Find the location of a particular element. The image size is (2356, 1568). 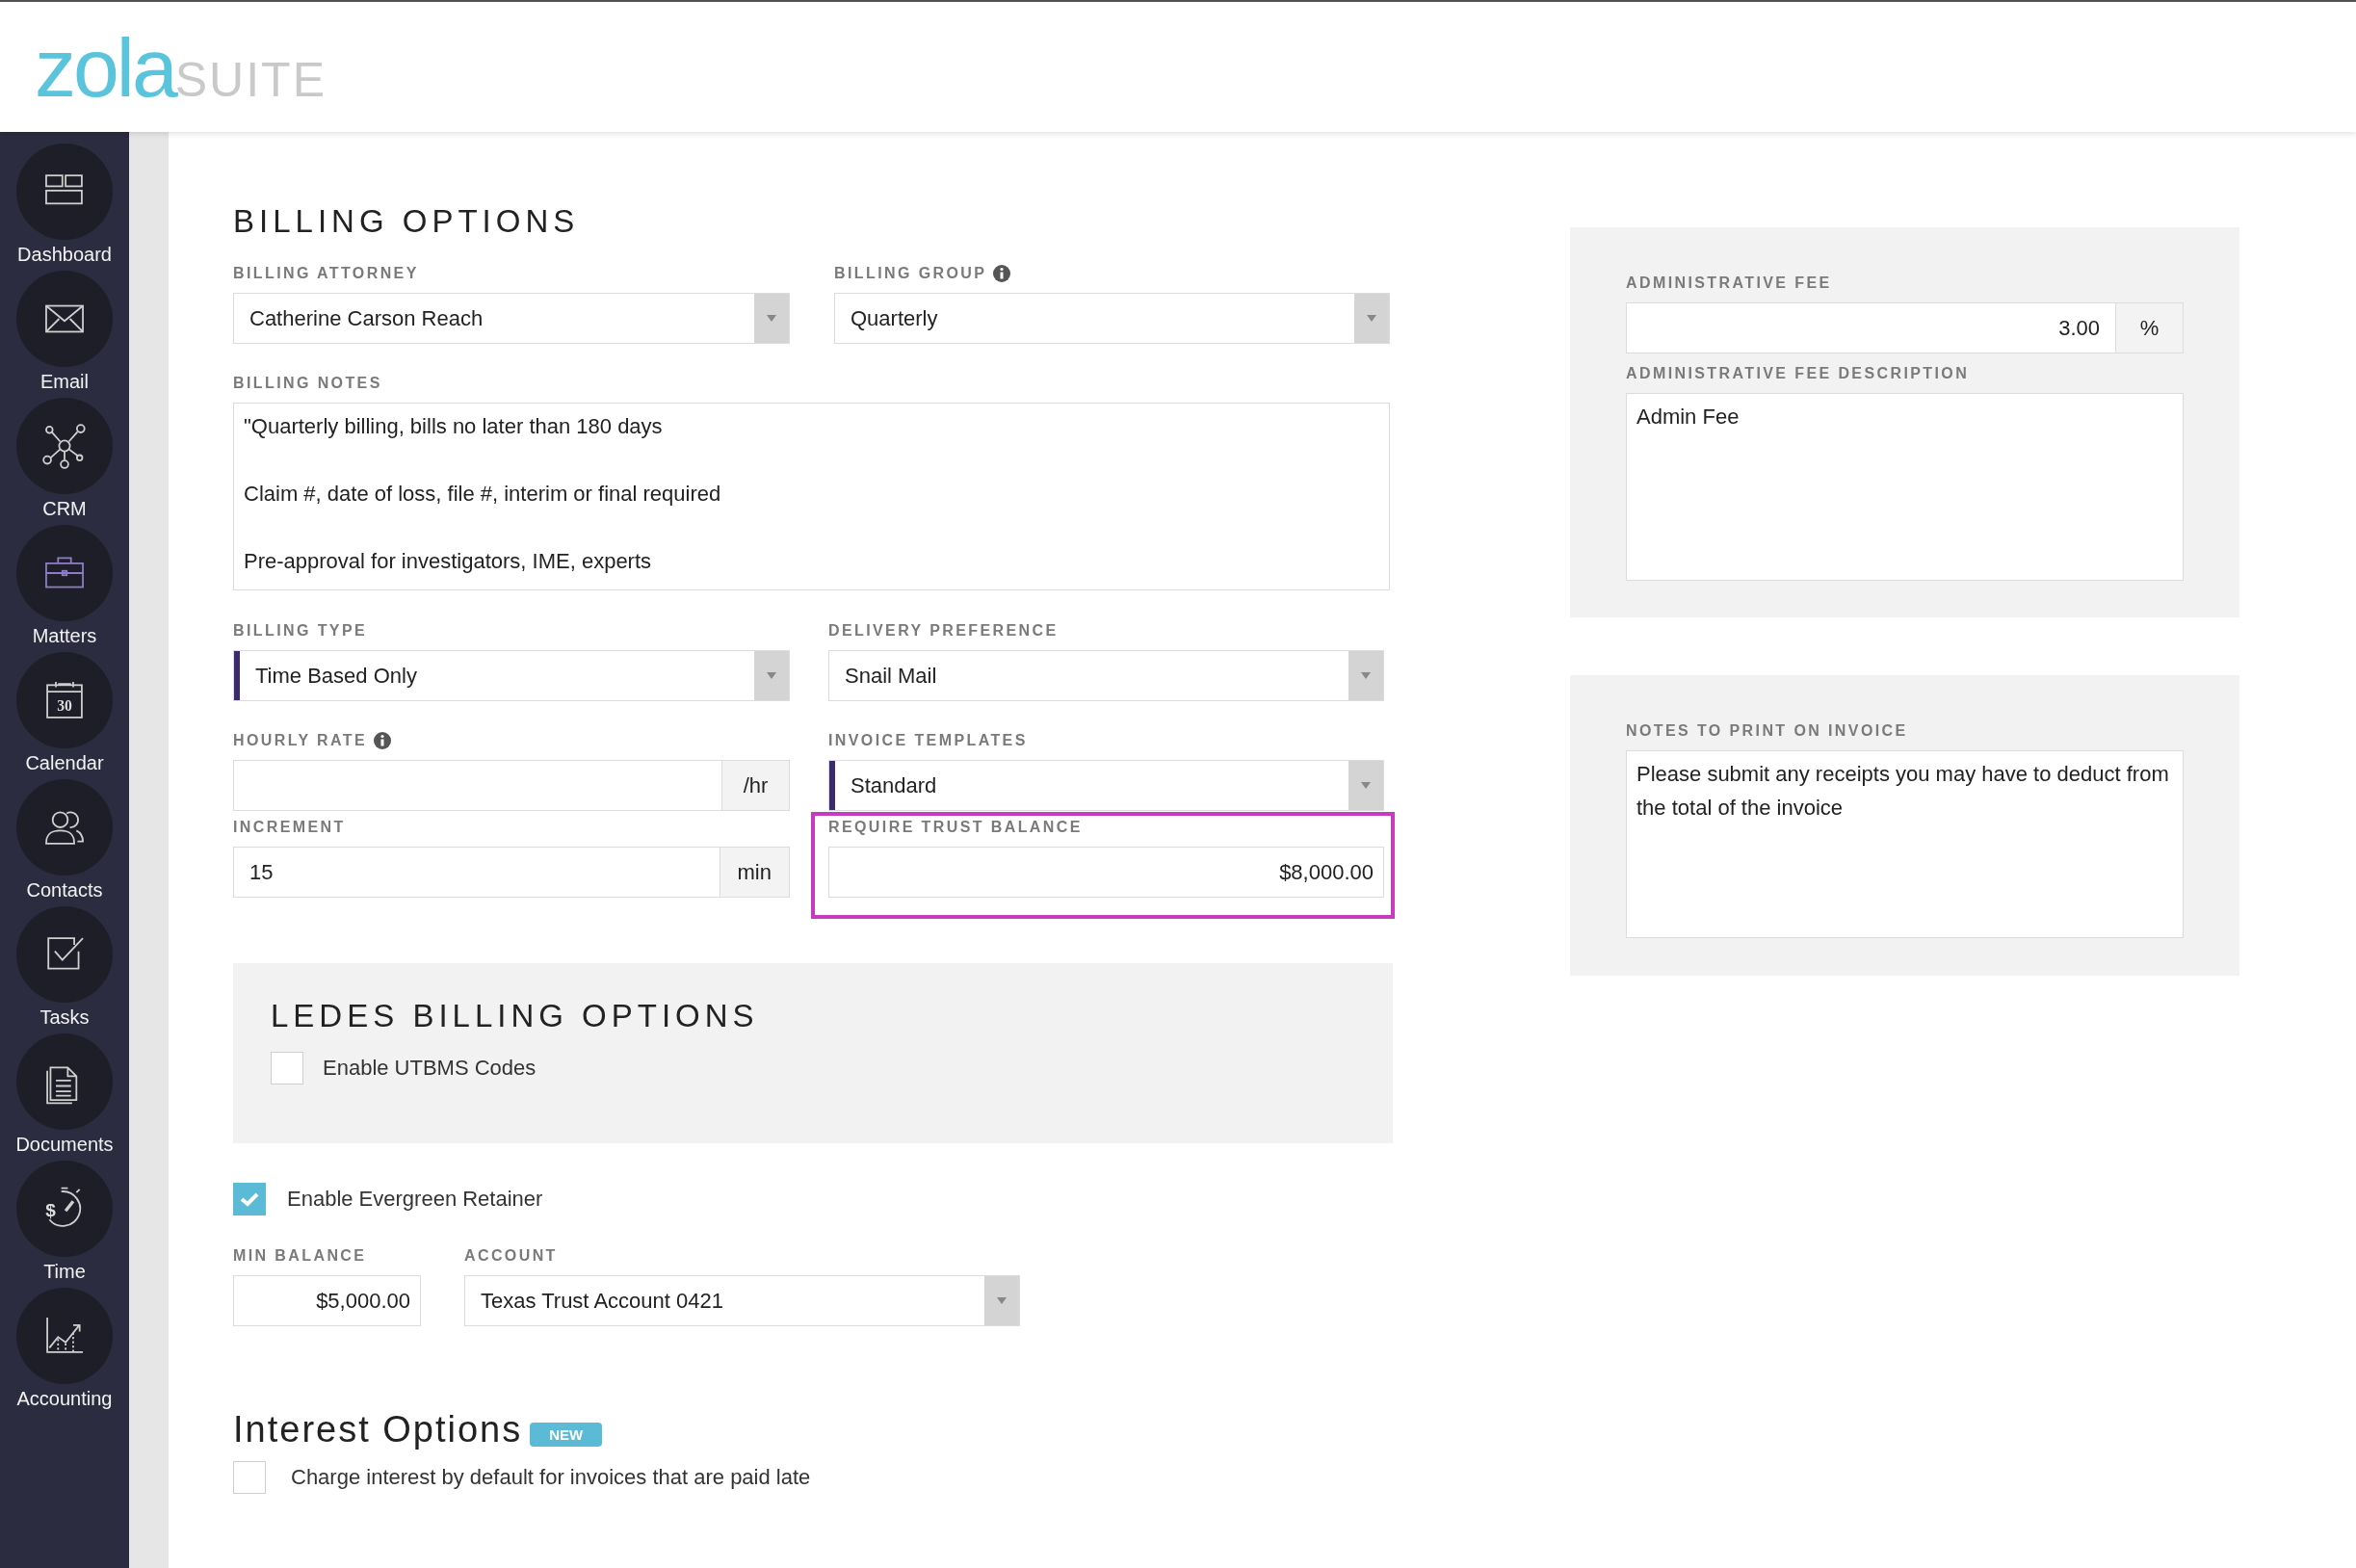

unit-label: % is located at coordinates (2150, 327).